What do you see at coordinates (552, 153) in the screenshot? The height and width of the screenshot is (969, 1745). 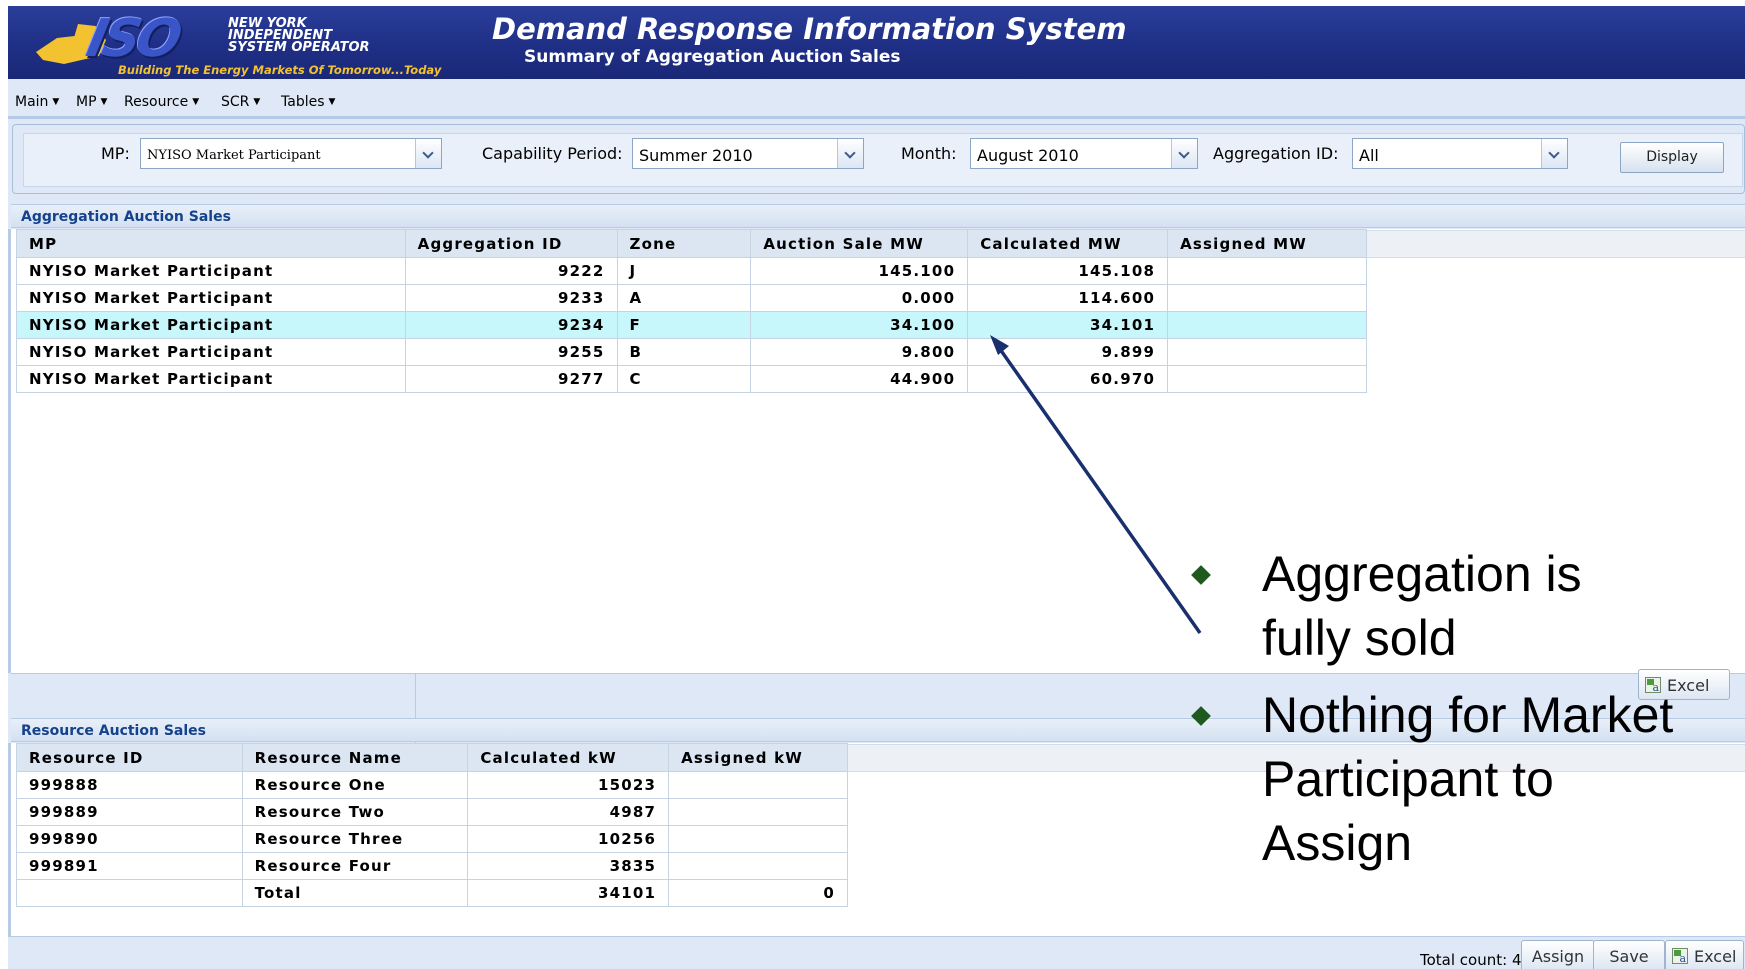 I see `capability-period-label: Capability Period:` at bounding box center [552, 153].